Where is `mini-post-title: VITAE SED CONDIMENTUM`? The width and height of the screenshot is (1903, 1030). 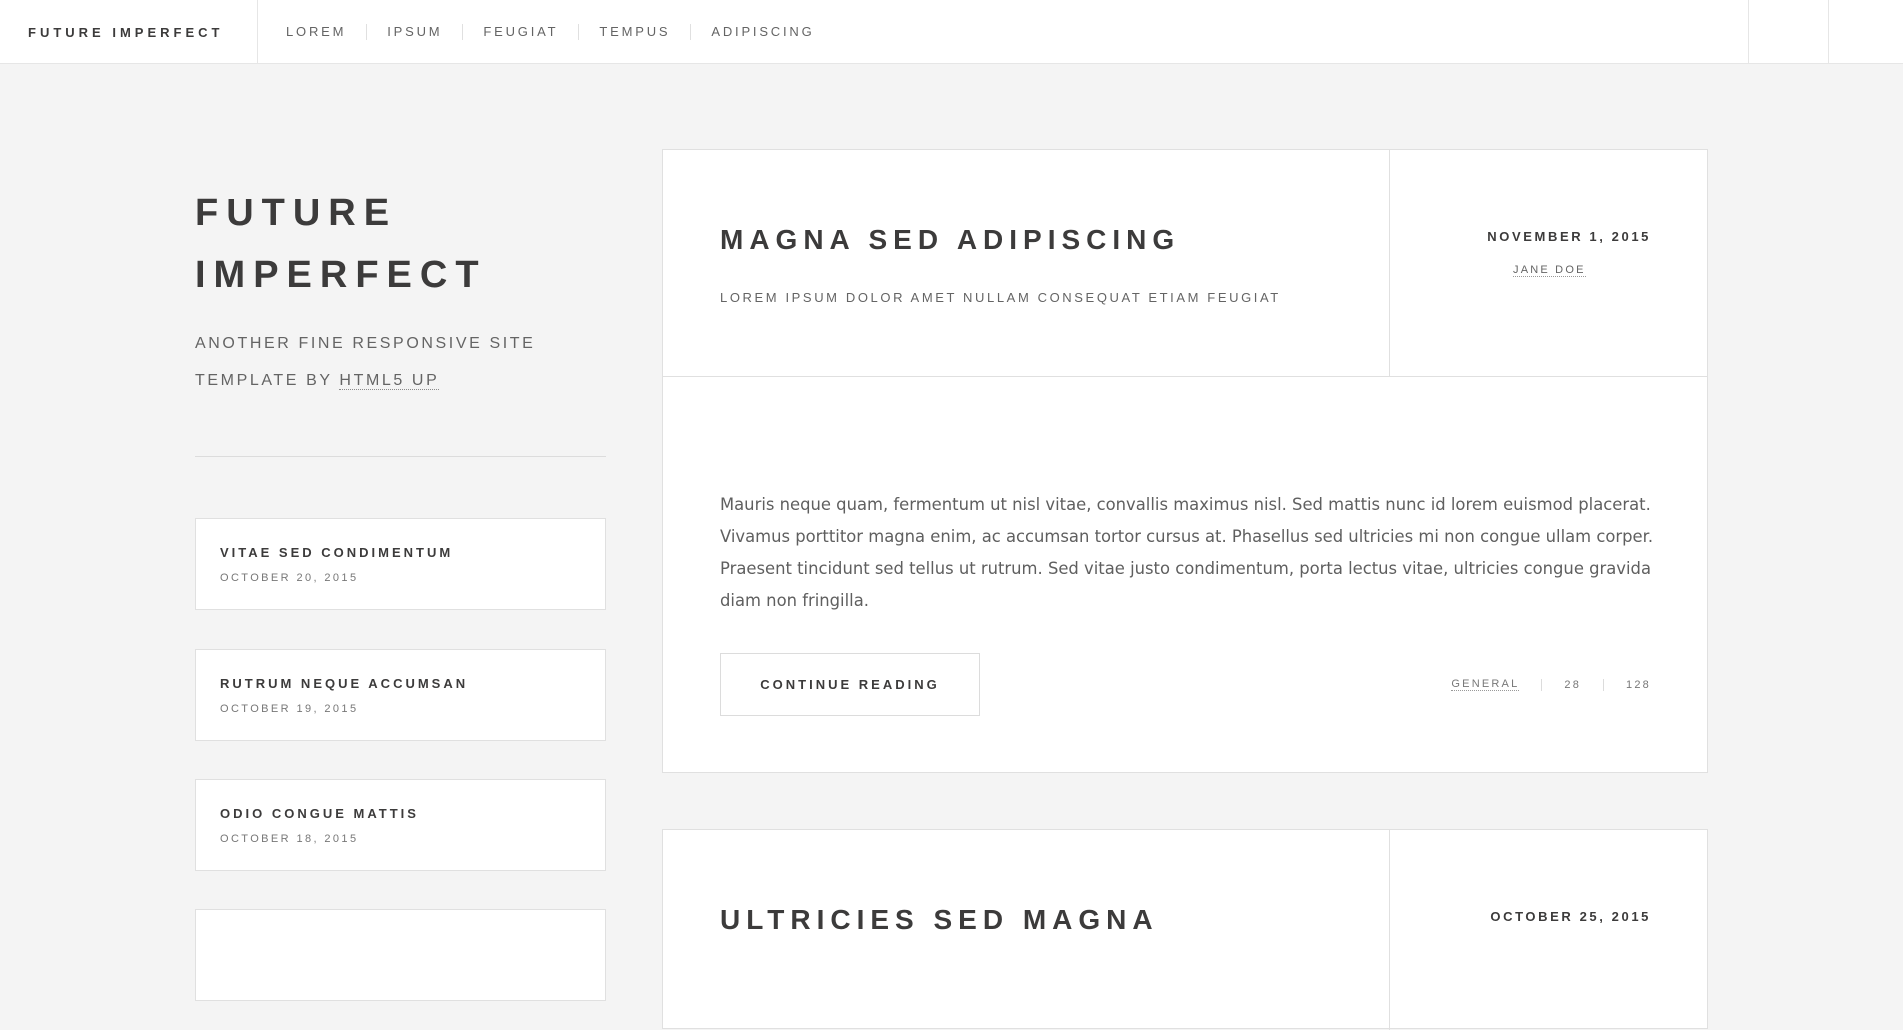 mini-post-title: VITAE SED CONDIMENTUM is located at coordinates (412, 552).